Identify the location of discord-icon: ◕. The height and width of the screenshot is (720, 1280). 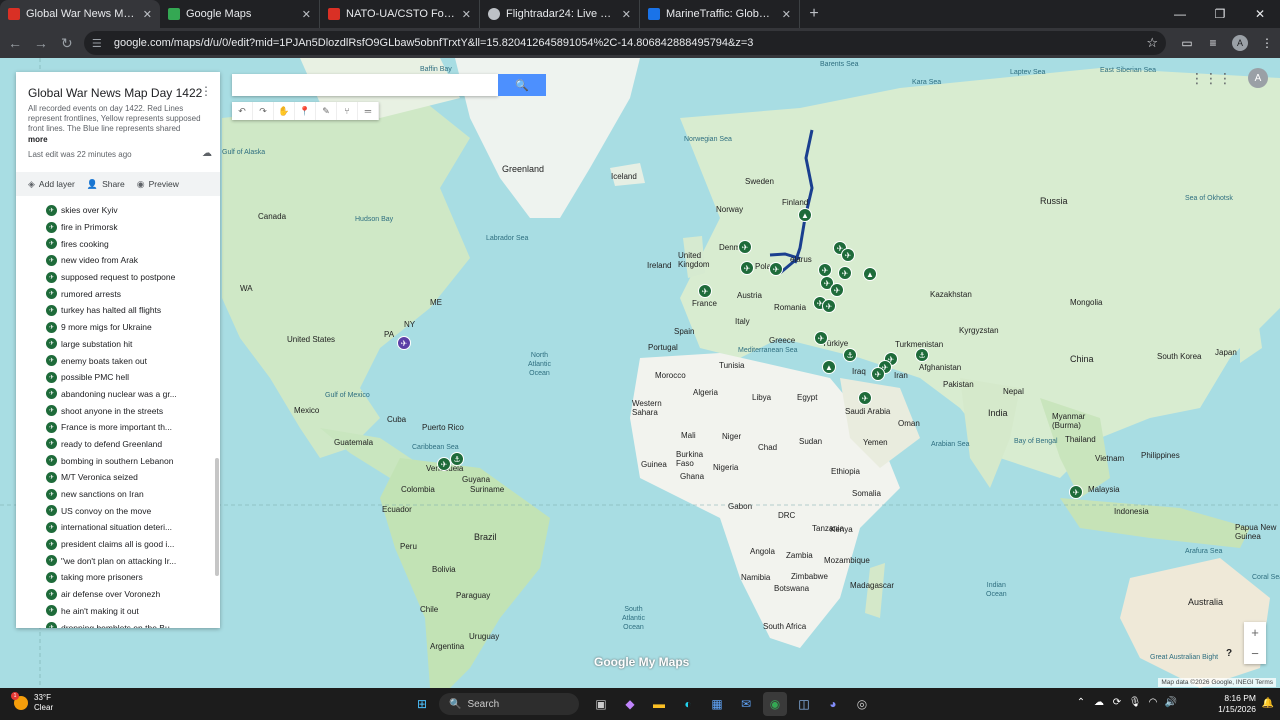
(833, 704).